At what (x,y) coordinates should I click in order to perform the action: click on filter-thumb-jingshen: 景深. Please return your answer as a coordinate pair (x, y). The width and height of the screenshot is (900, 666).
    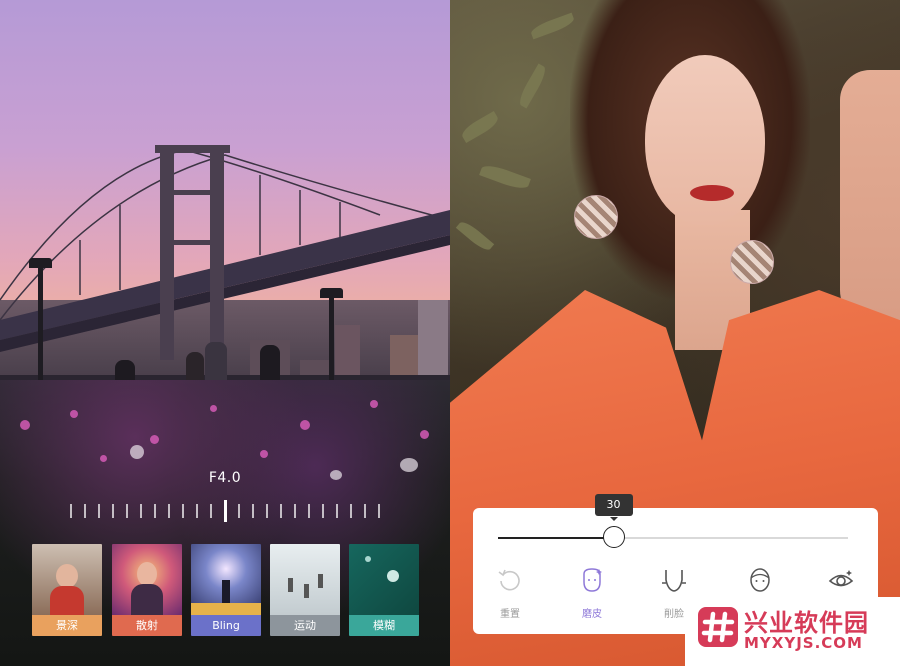
    Looking at the image, I should click on (67, 590).